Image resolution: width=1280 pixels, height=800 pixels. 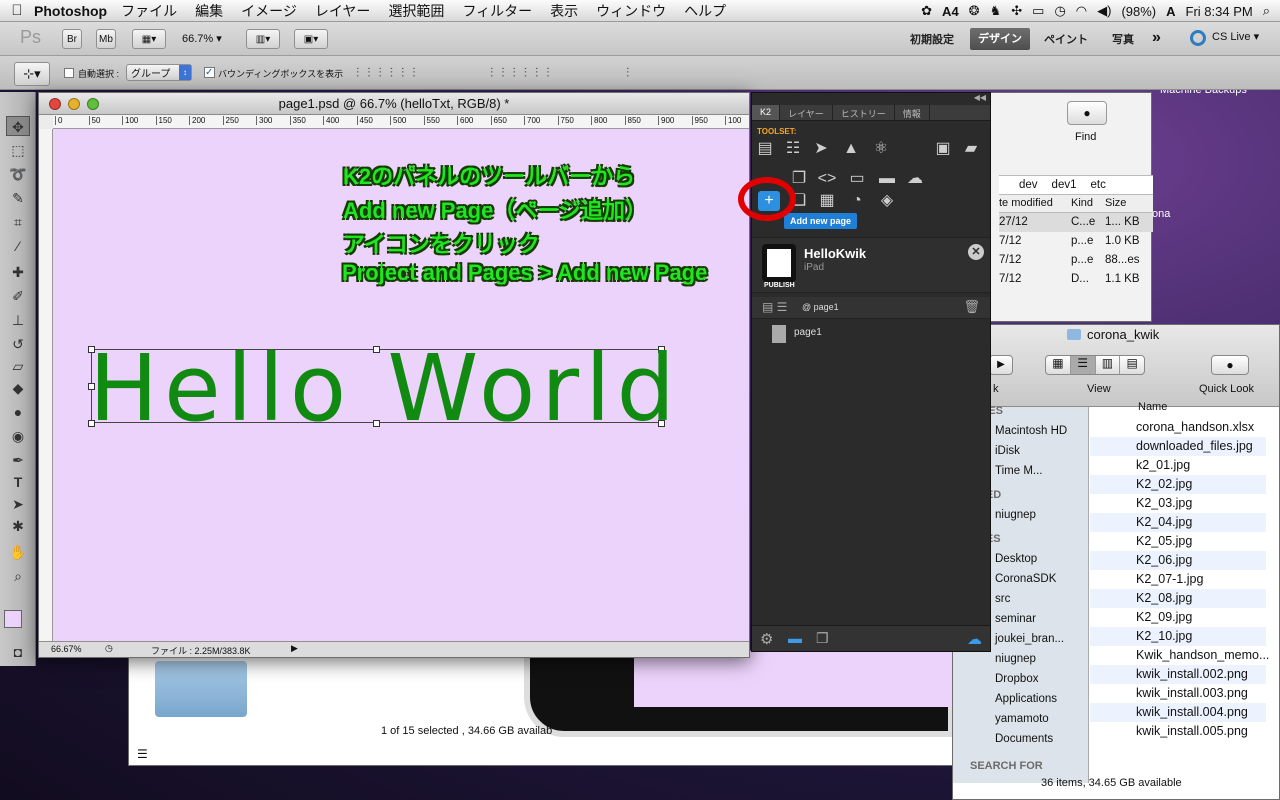 I want to click on display-icon: ▭, so click(x=1038, y=11).